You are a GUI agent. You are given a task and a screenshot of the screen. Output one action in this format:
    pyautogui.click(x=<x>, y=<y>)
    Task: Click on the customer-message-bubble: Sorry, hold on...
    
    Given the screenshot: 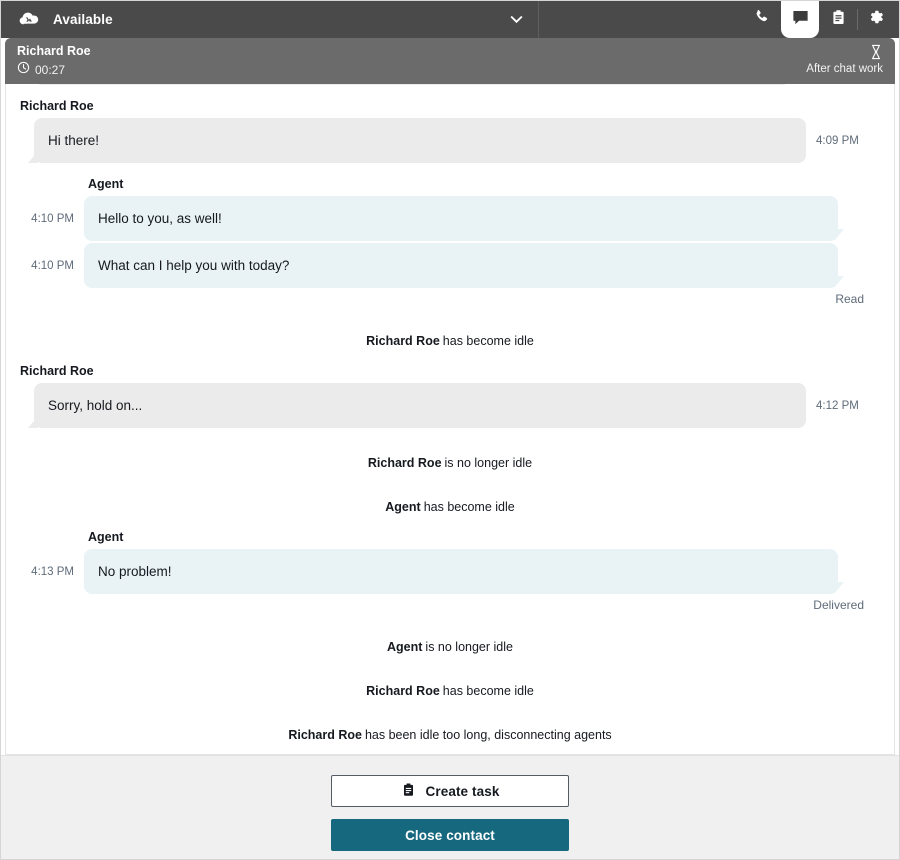 What is the action you would take?
    pyautogui.click(x=417, y=405)
    